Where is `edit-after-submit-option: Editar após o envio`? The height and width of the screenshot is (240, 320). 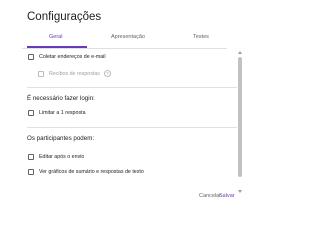
edit-after-submit-option: Editar após o envio is located at coordinates (56, 157).